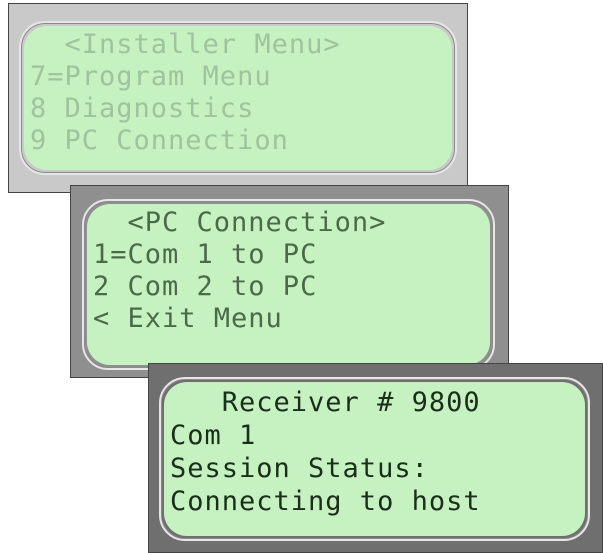 This screenshot has width=603, height=553. What do you see at coordinates (238, 141) in the screenshot?
I see `menu-option-pc-connection: 9 PC Connection` at bounding box center [238, 141].